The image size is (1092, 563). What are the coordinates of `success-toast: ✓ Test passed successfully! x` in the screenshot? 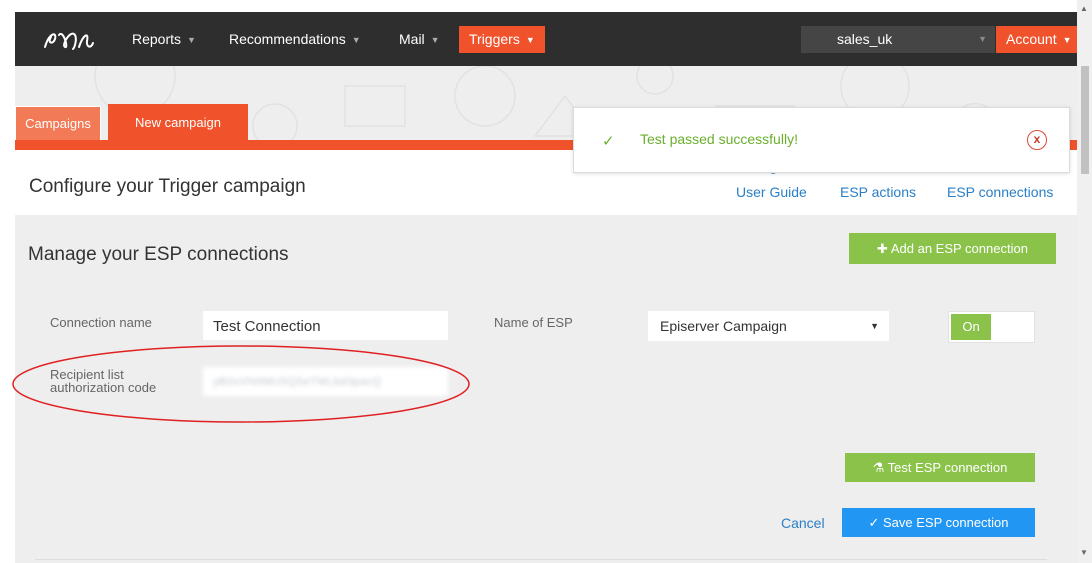 It's located at (821, 140).